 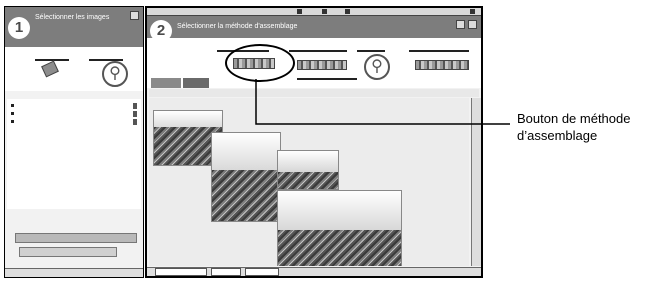 What do you see at coordinates (68, 252) in the screenshot?
I see `step1-secondary-button` at bounding box center [68, 252].